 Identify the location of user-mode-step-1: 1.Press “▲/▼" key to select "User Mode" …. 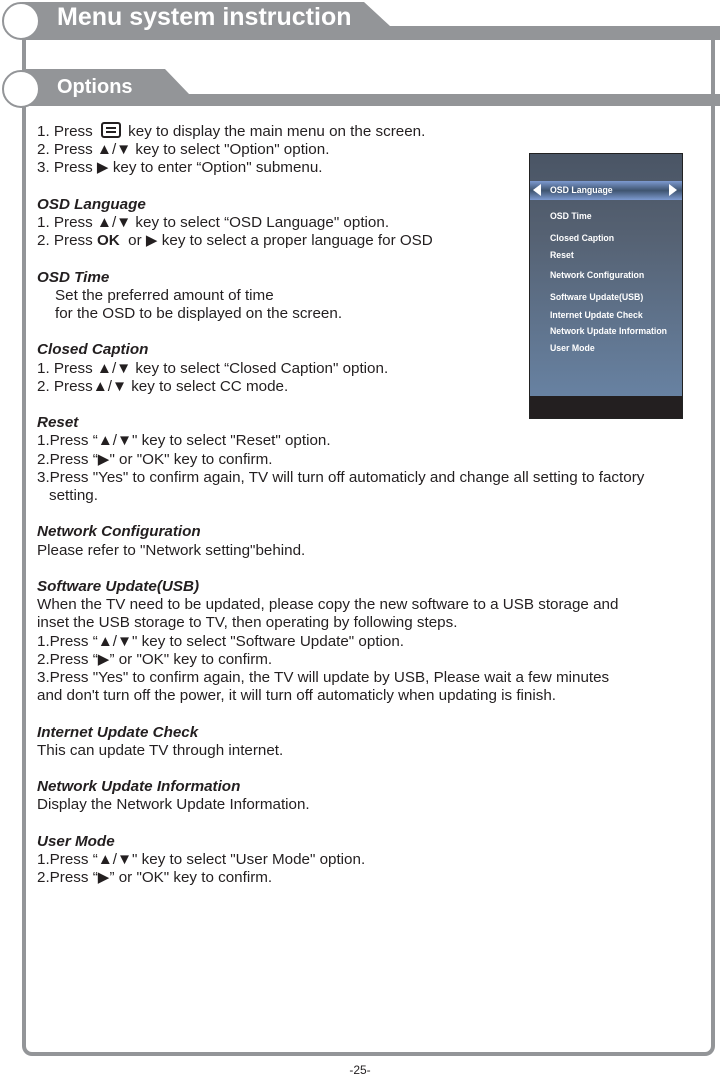
(201, 859).